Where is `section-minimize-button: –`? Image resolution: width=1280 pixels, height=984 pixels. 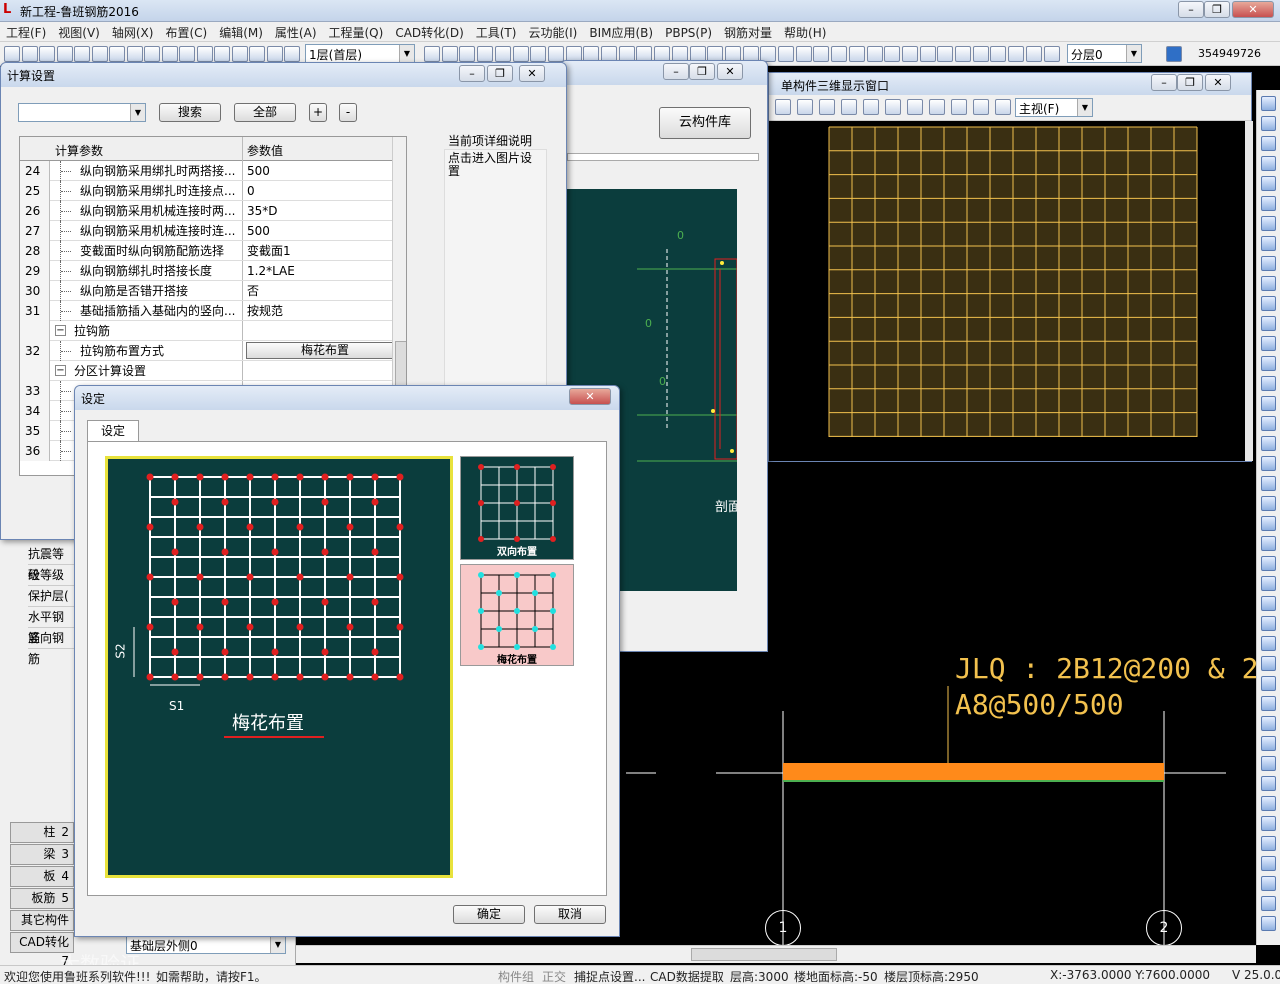
section-minimize-button: – is located at coordinates (676, 71).